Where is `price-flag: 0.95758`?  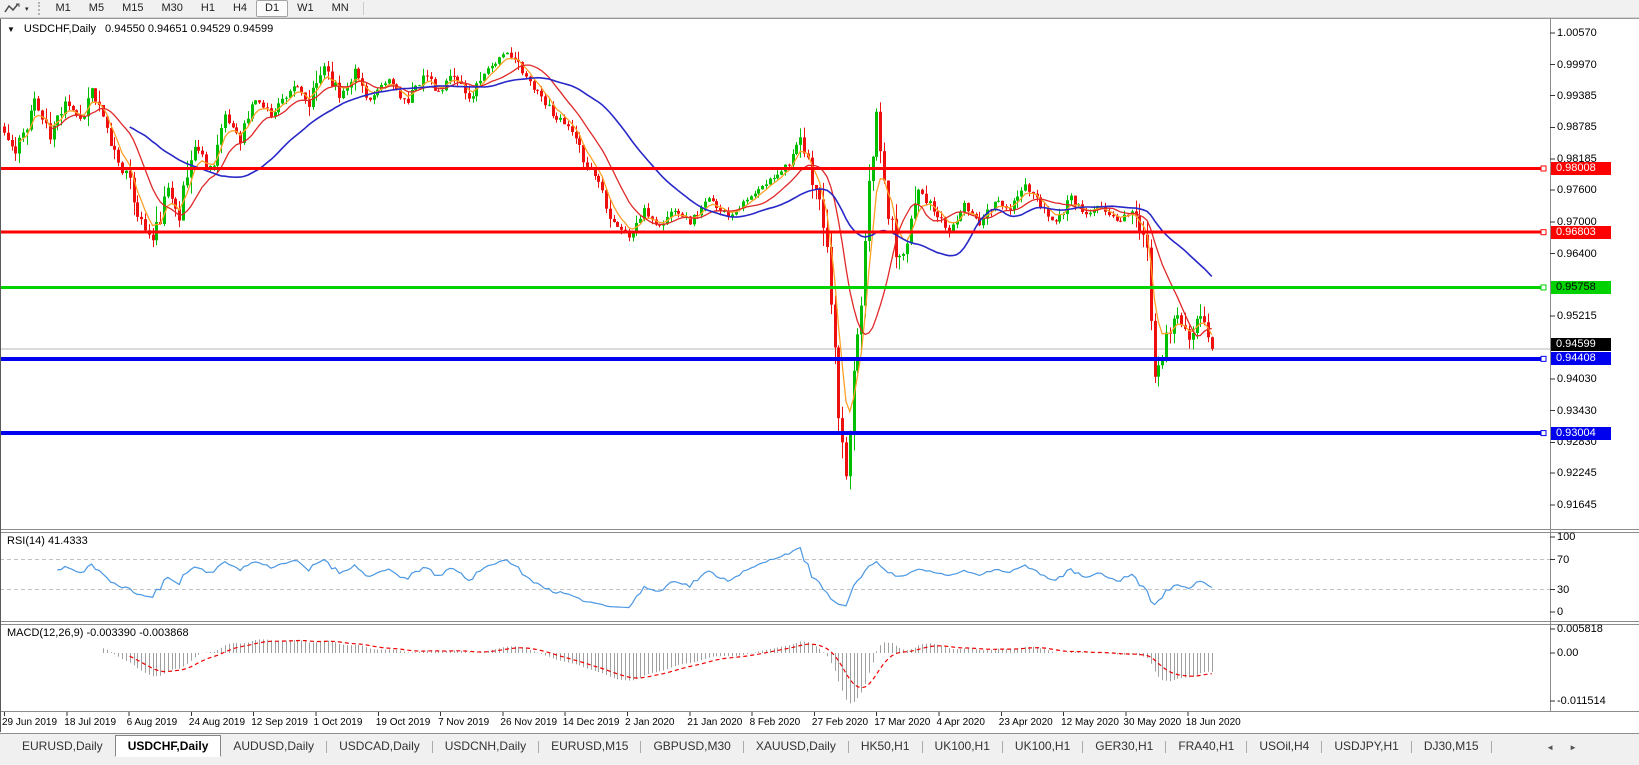 price-flag: 0.95758 is located at coordinates (1581, 287).